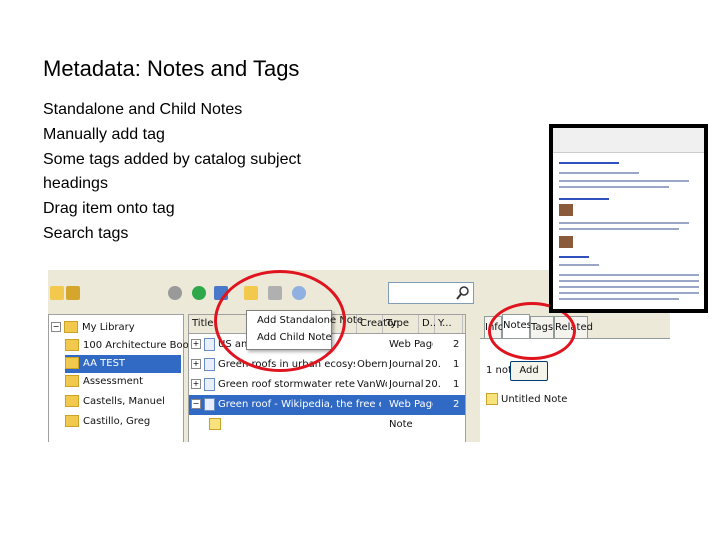 This screenshot has width=720, height=540. Describe the element at coordinates (86, 233) in the screenshot. I see `bullet-item: Search tags` at that location.